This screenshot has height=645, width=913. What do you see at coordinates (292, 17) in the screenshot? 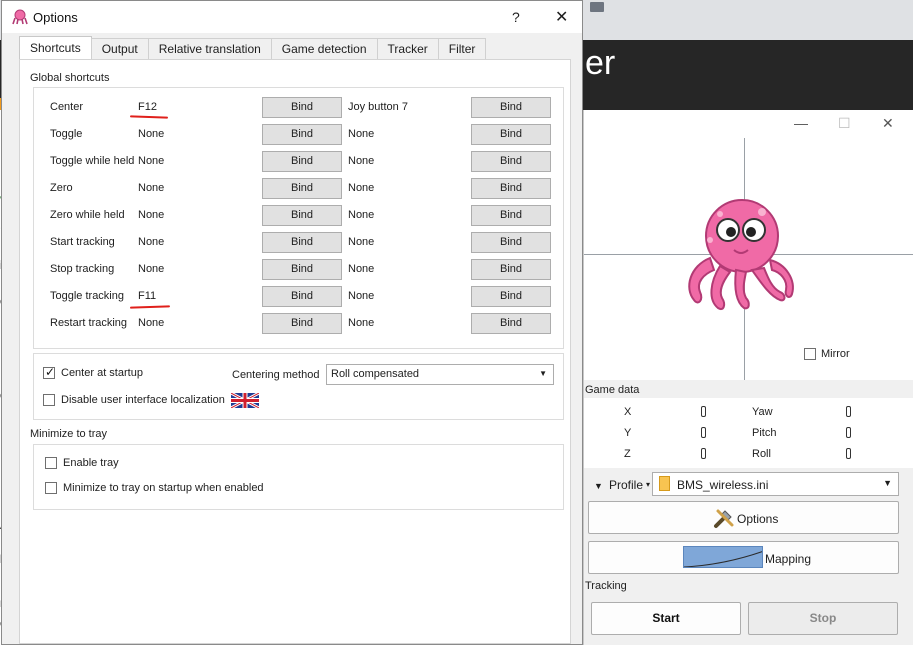
I see `dialog-titlebar: Options ? ✕` at bounding box center [292, 17].